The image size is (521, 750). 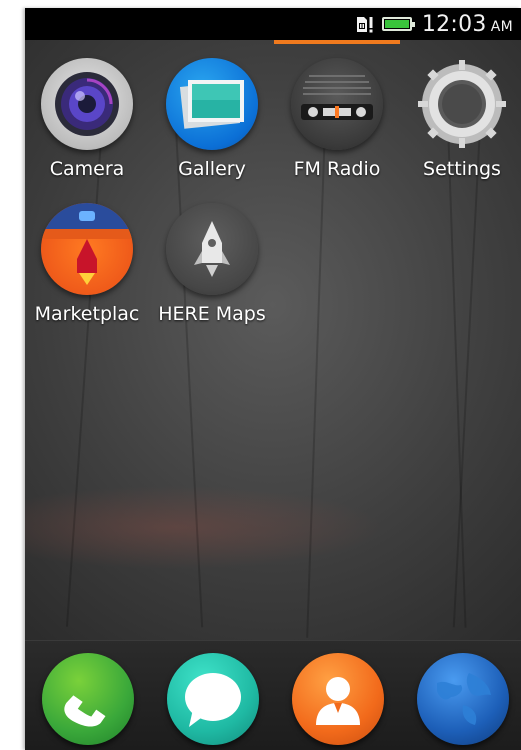 I want to click on app-label: Camera, so click(x=87, y=169).